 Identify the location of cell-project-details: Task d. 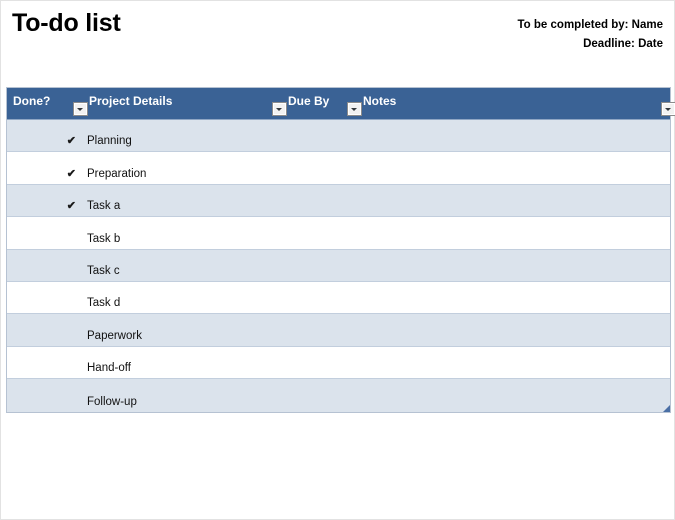
(184, 297).